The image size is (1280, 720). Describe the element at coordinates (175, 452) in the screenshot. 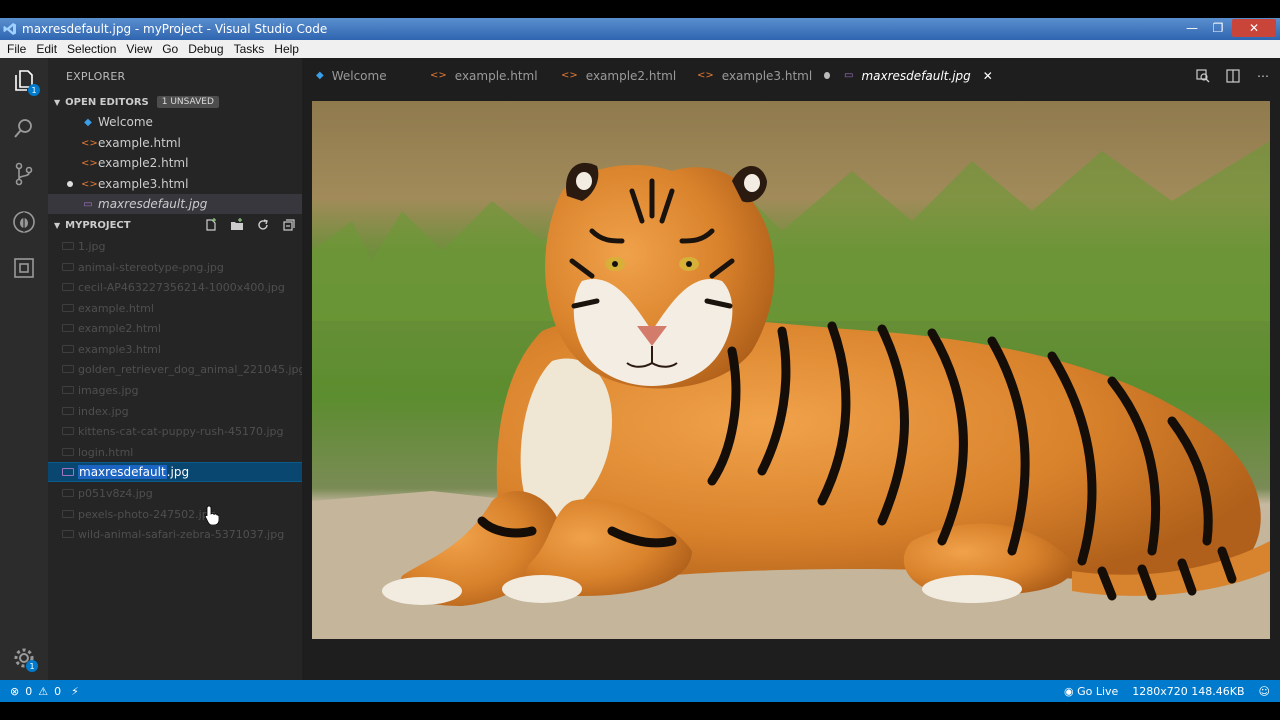

I see `file-item: login.html` at that location.